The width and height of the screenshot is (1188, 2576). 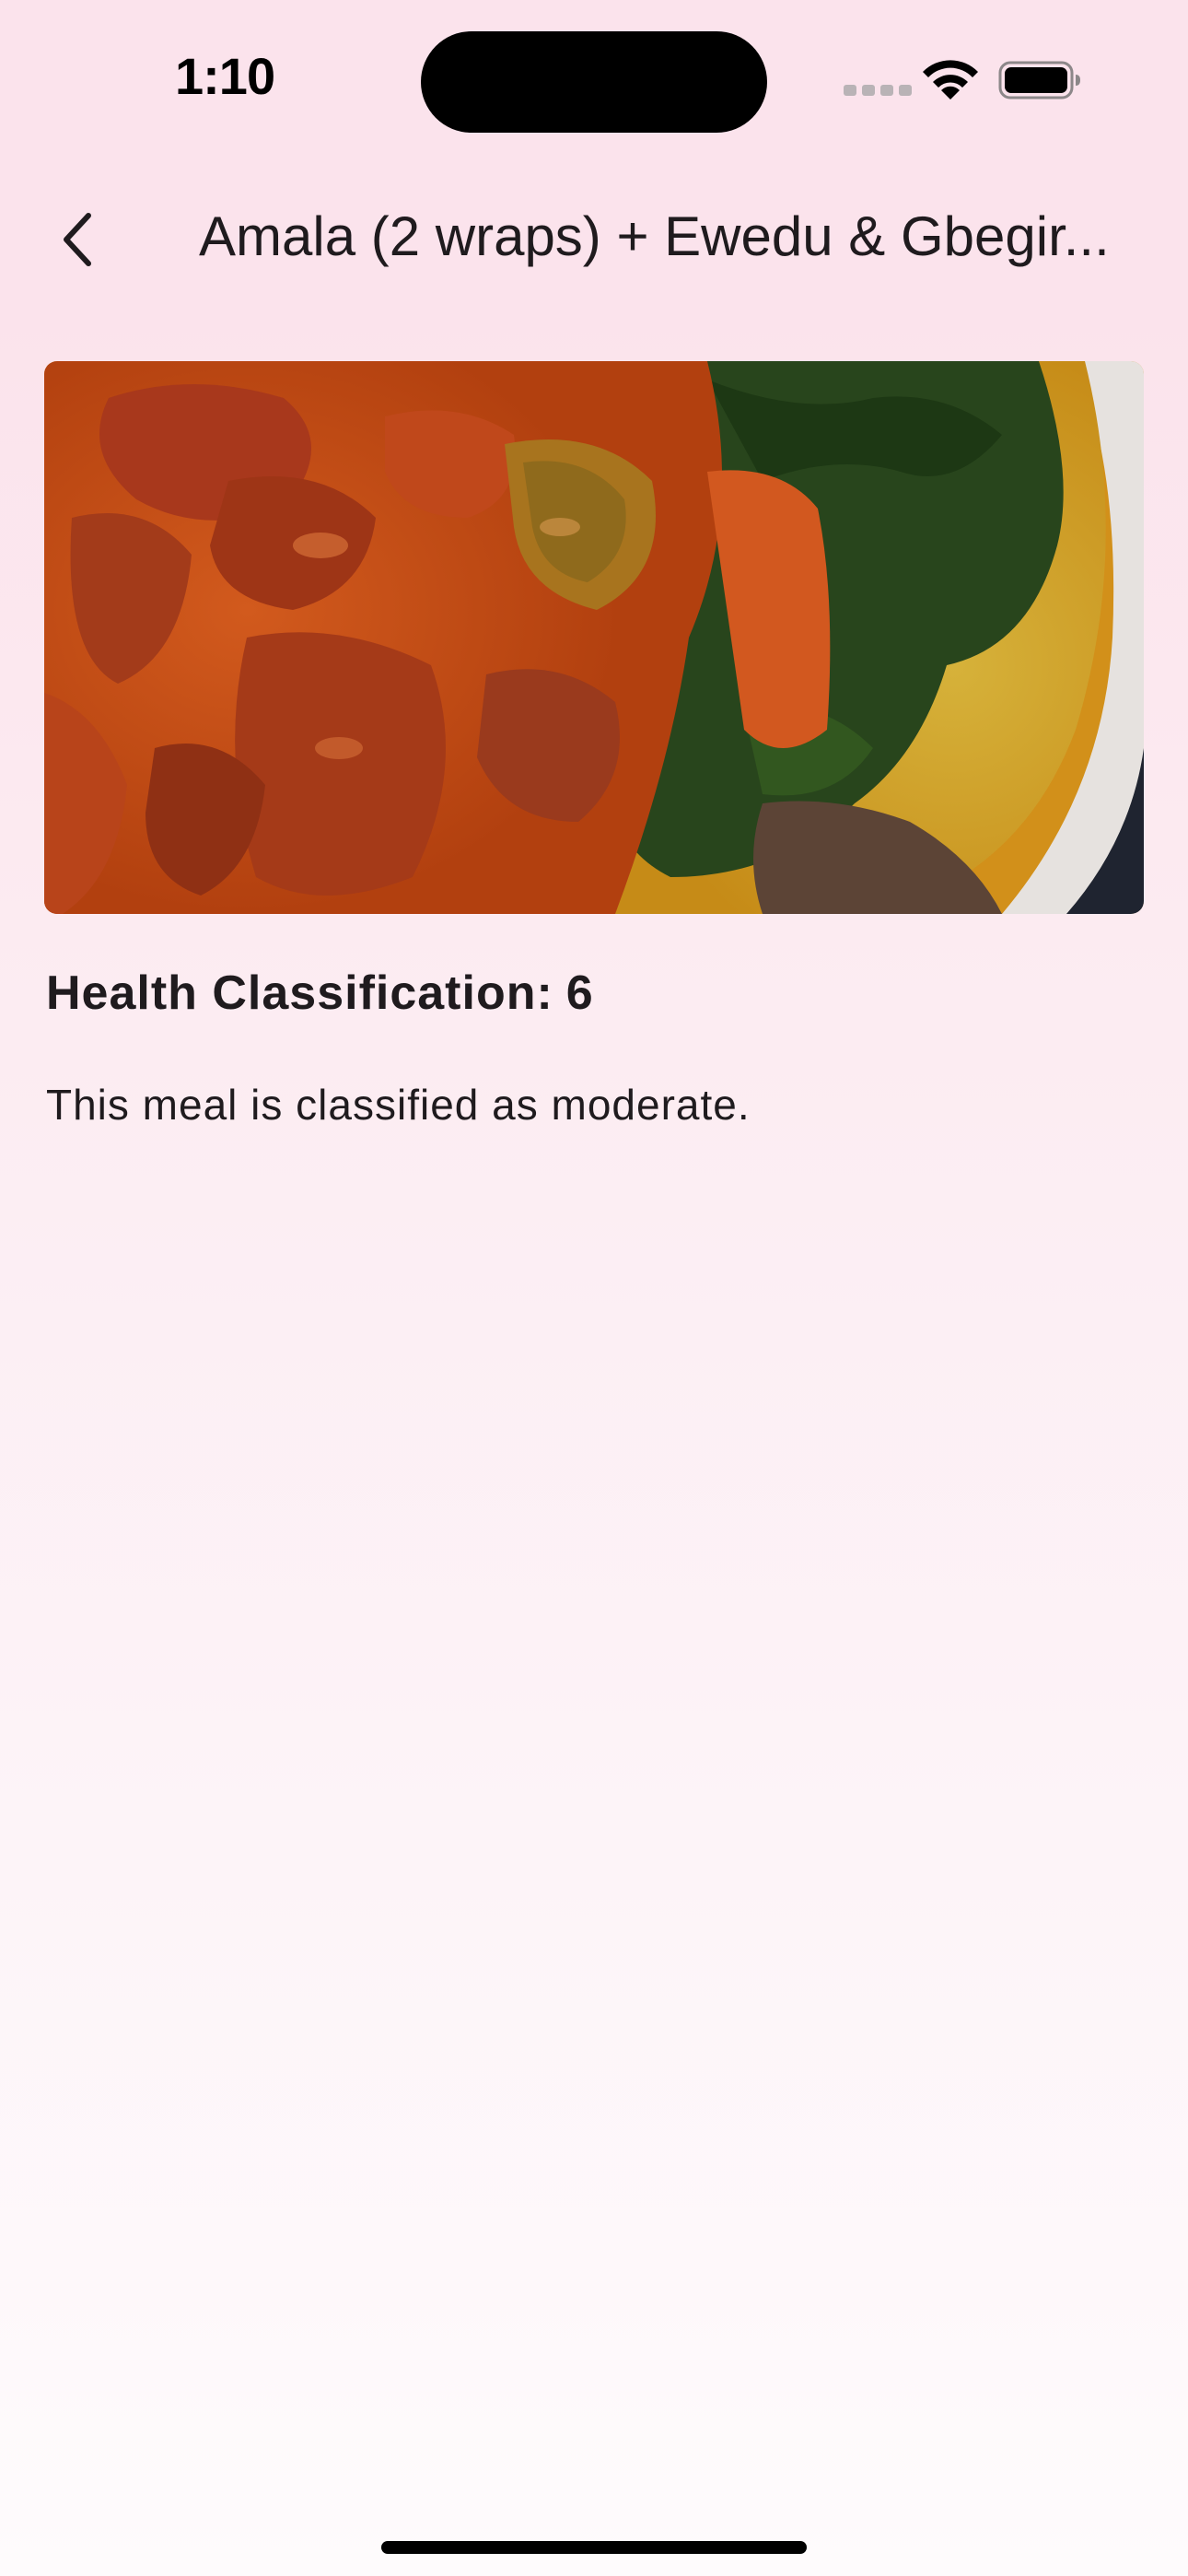 I want to click on battery-icon, so click(x=1039, y=80).